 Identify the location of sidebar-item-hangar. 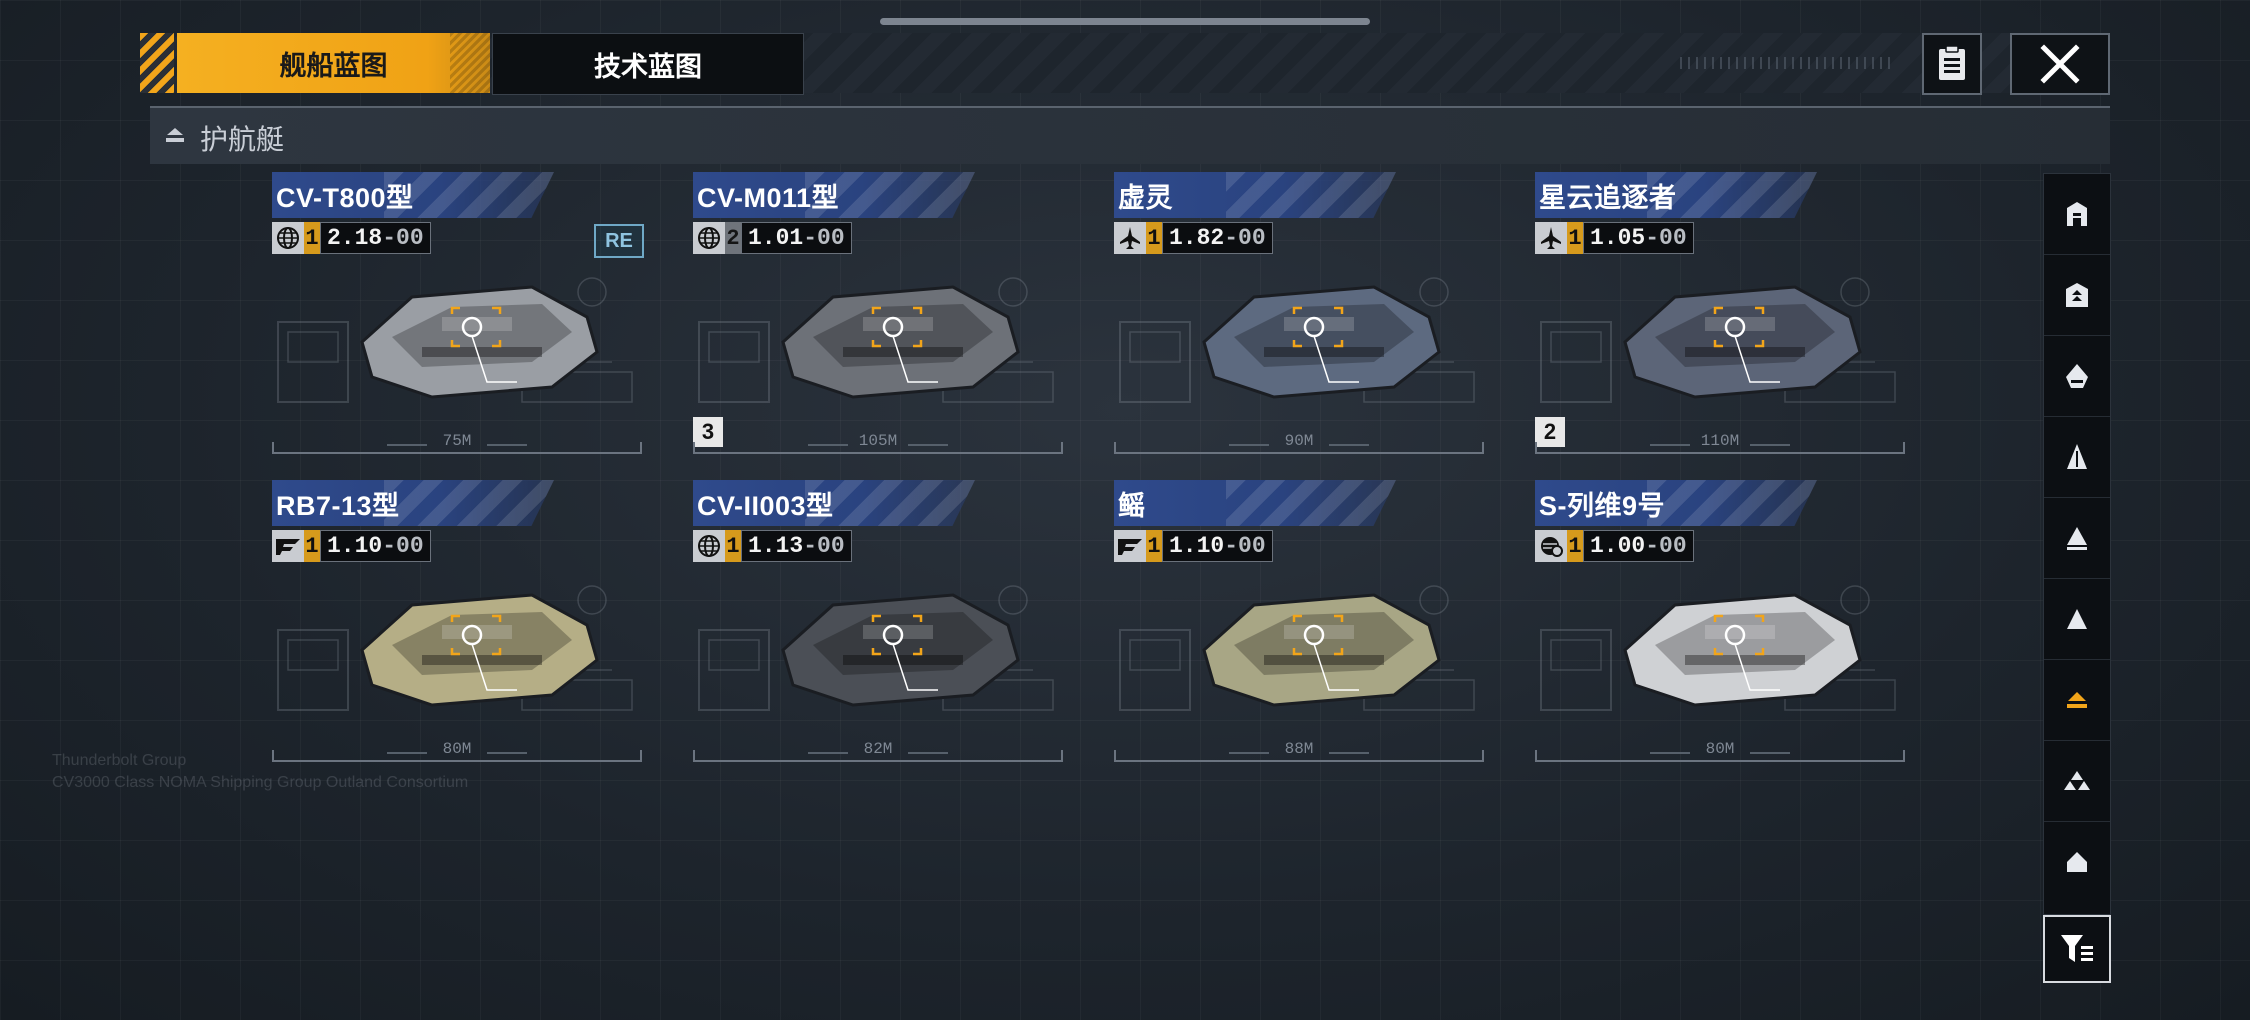
(2077, 214).